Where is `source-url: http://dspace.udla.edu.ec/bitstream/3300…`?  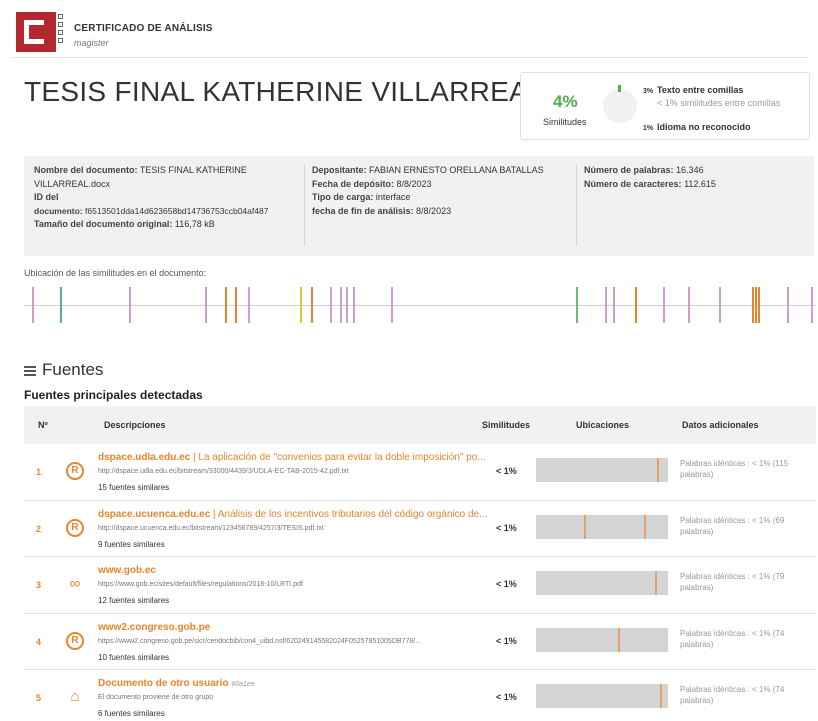 source-url: http://dspace.udla.edu.ec/bitstream/3300… is located at coordinates (223, 471).